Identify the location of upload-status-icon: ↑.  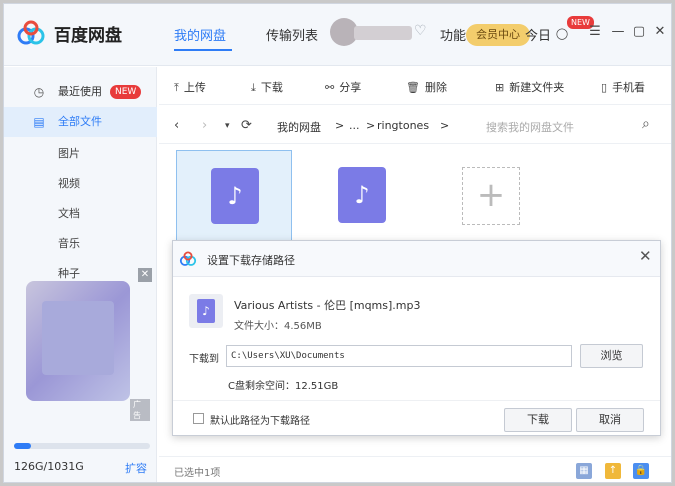
(613, 471).